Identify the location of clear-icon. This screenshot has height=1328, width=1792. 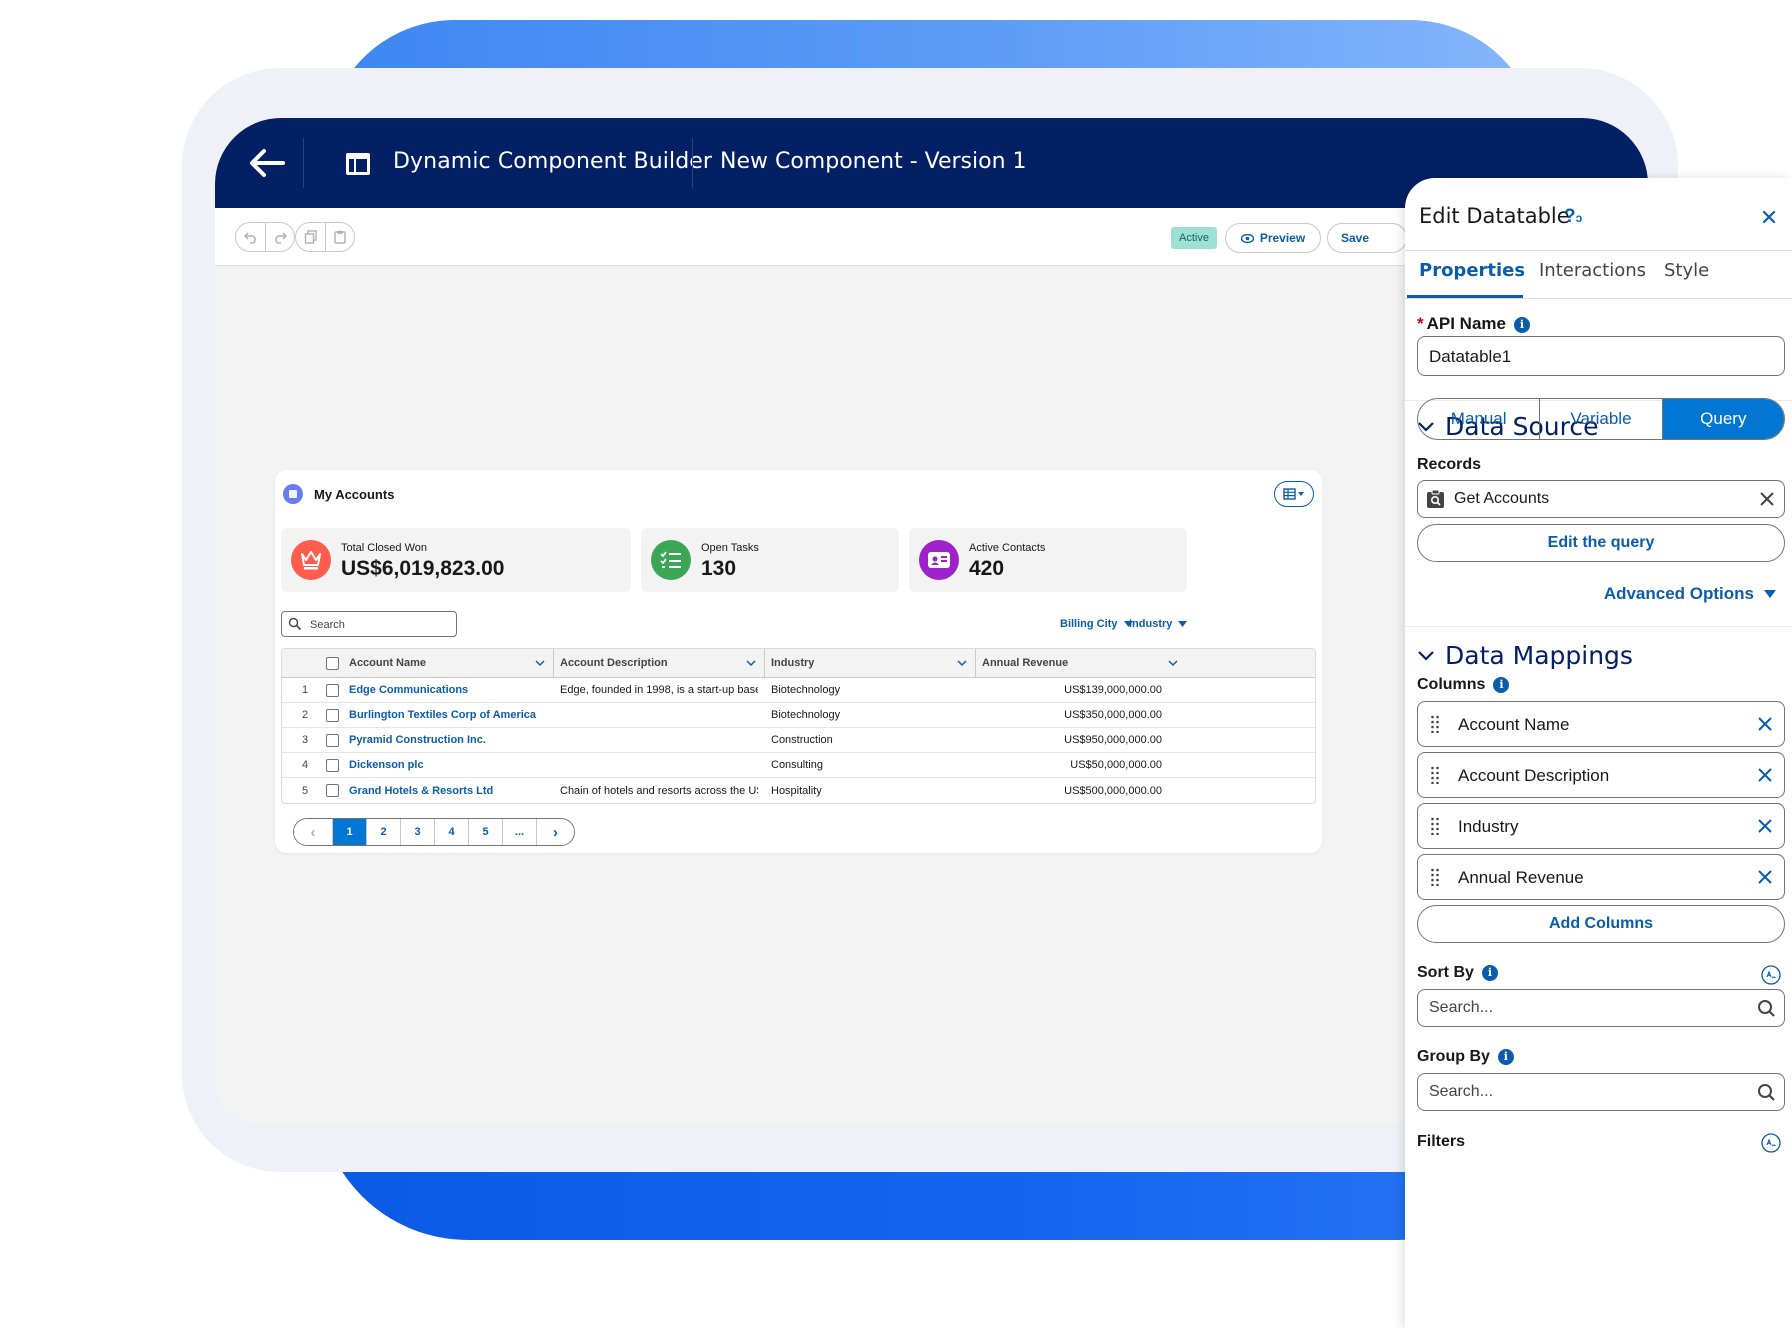
(1767, 499).